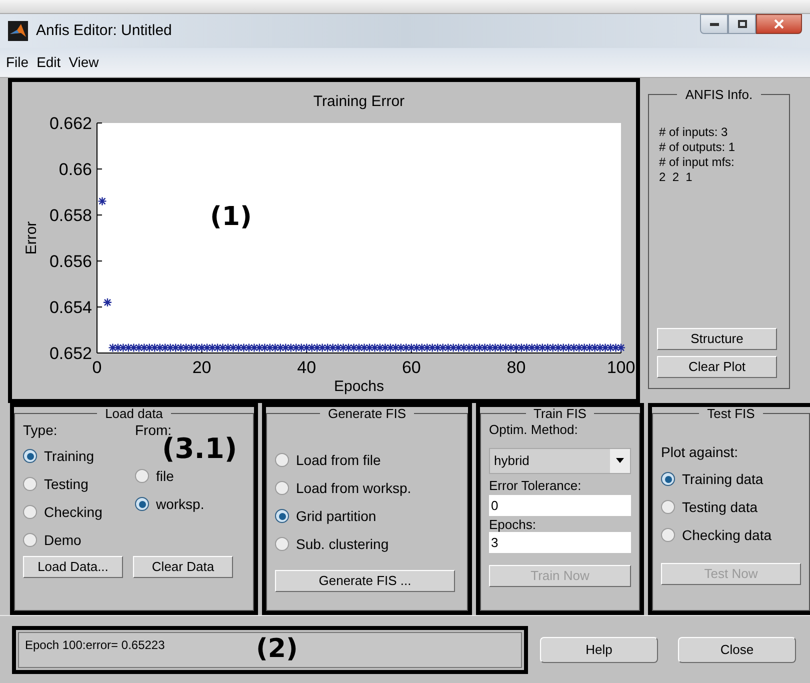  What do you see at coordinates (742, 24) in the screenshot?
I see `maximize-button` at bounding box center [742, 24].